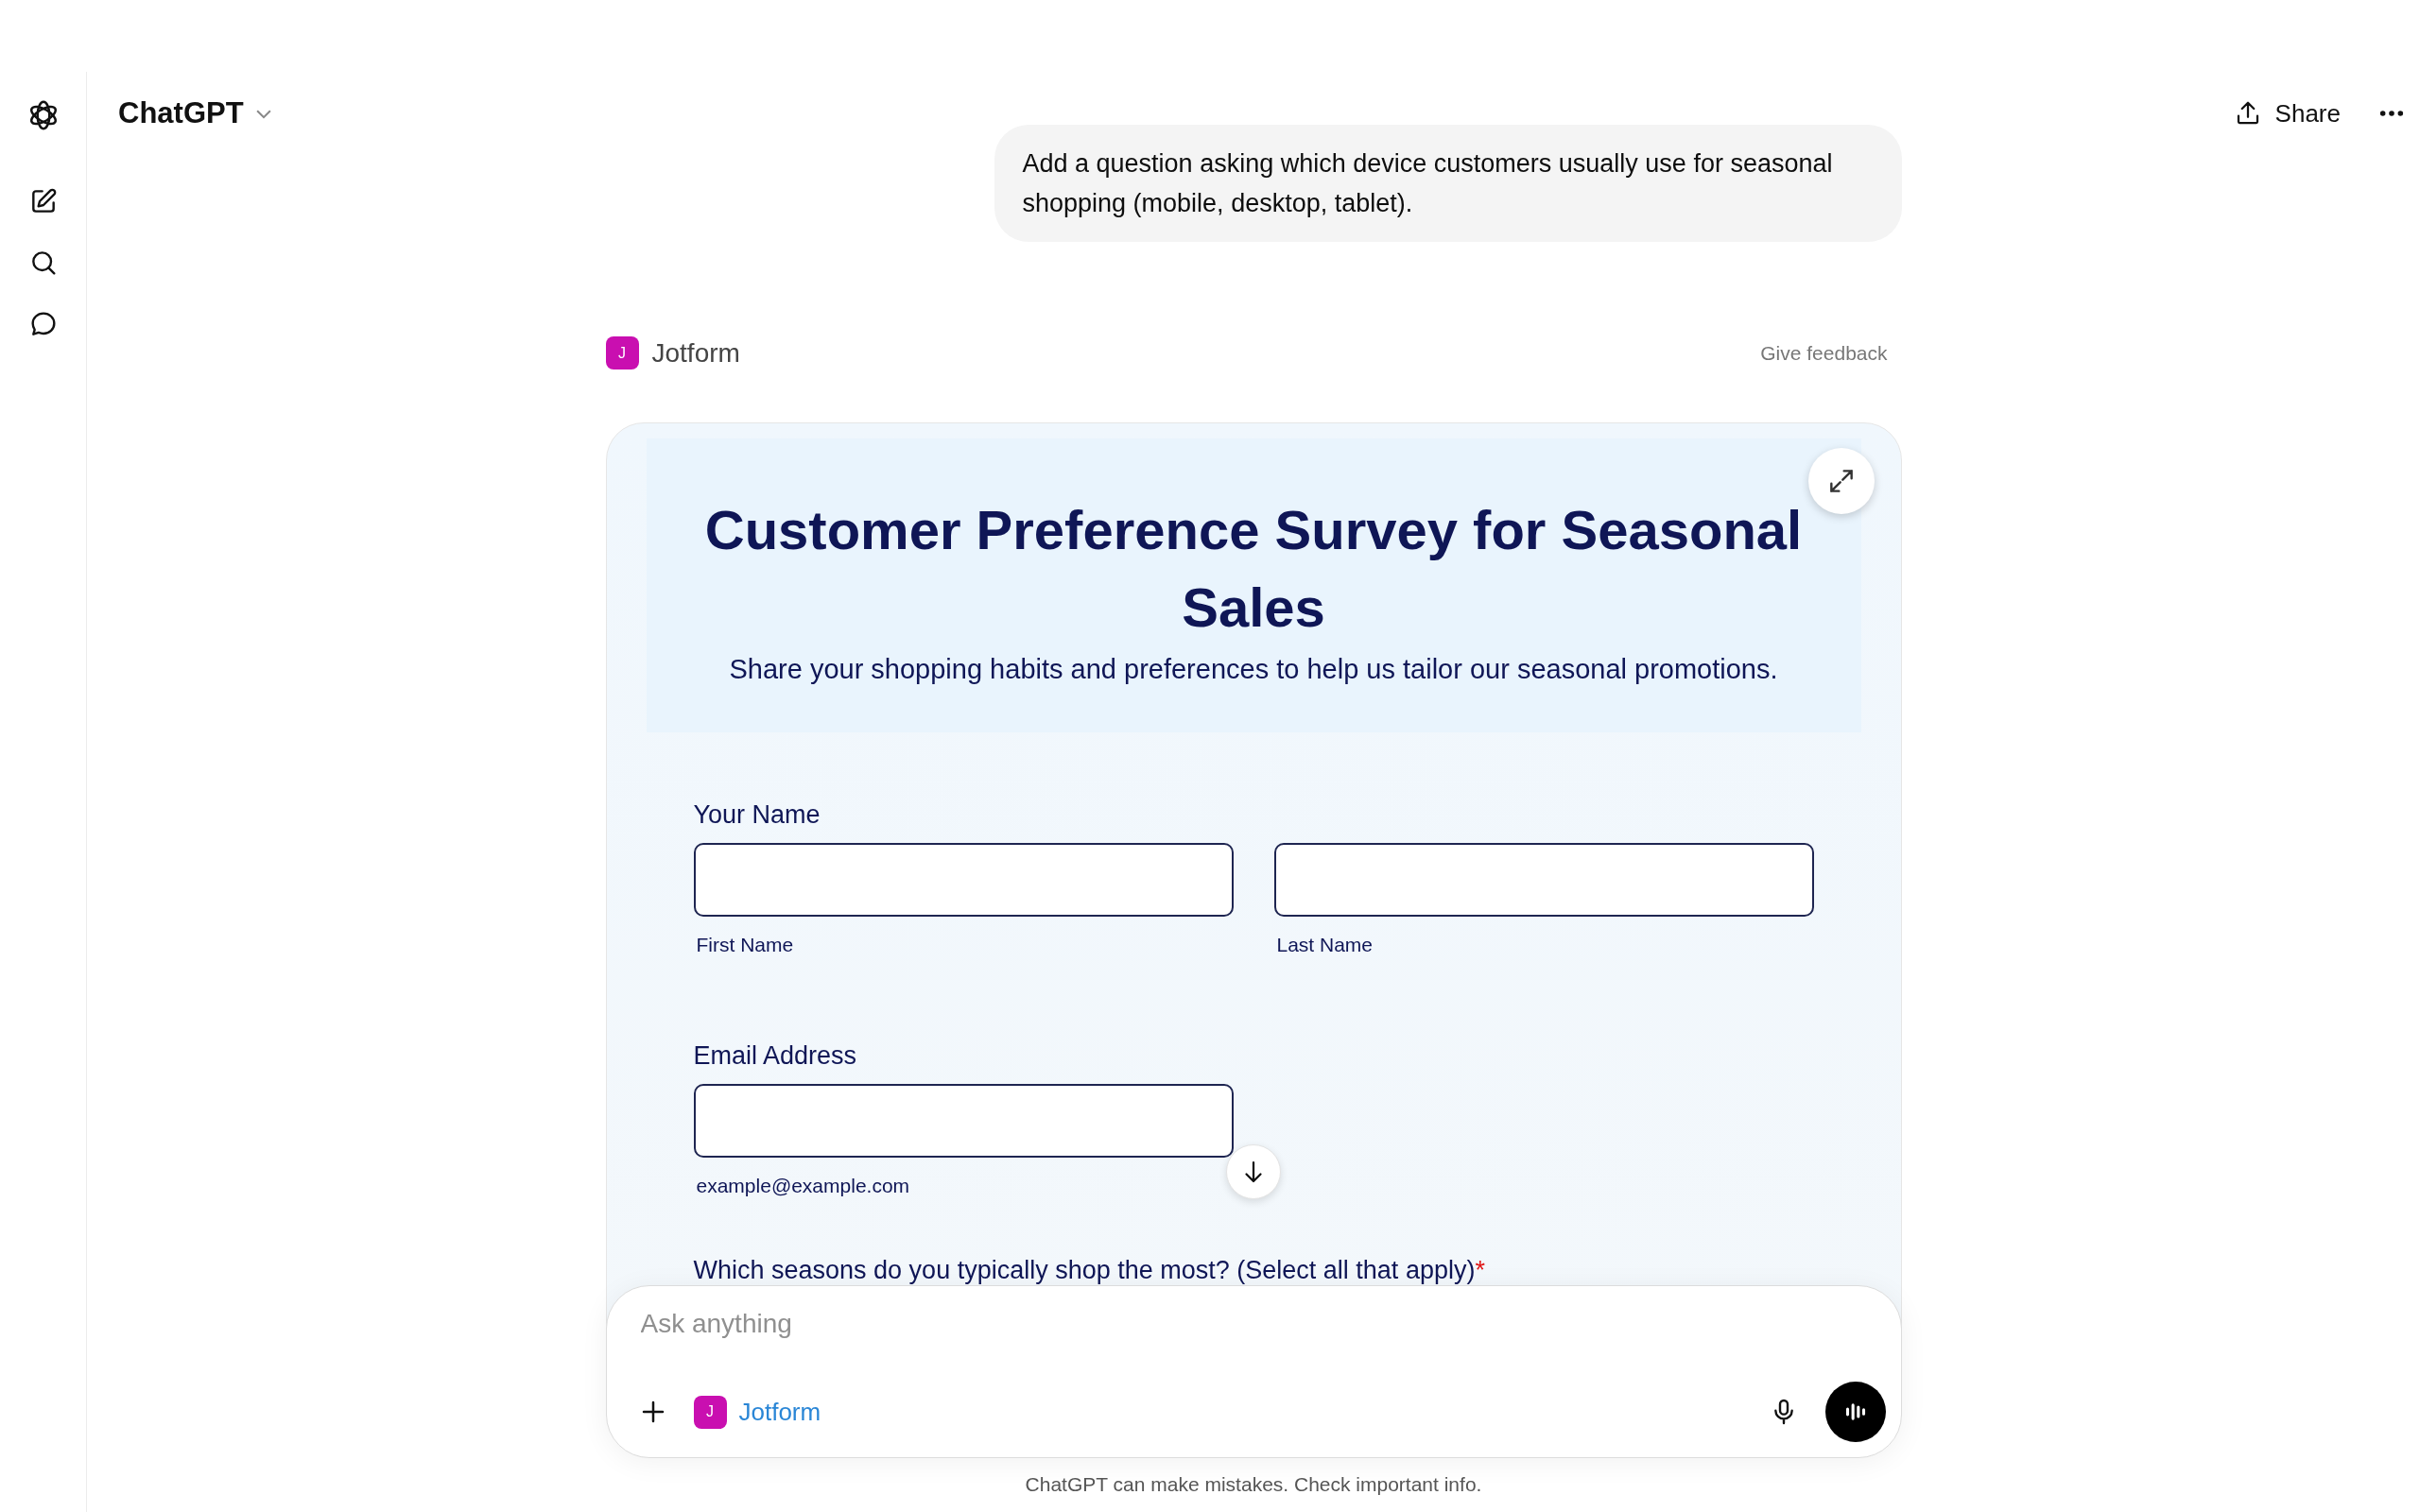 The width and height of the screenshot is (2420, 1512). Describe the element at coordinates (2287, 113) in the screenshot. I see `share-button: Share` at that location.